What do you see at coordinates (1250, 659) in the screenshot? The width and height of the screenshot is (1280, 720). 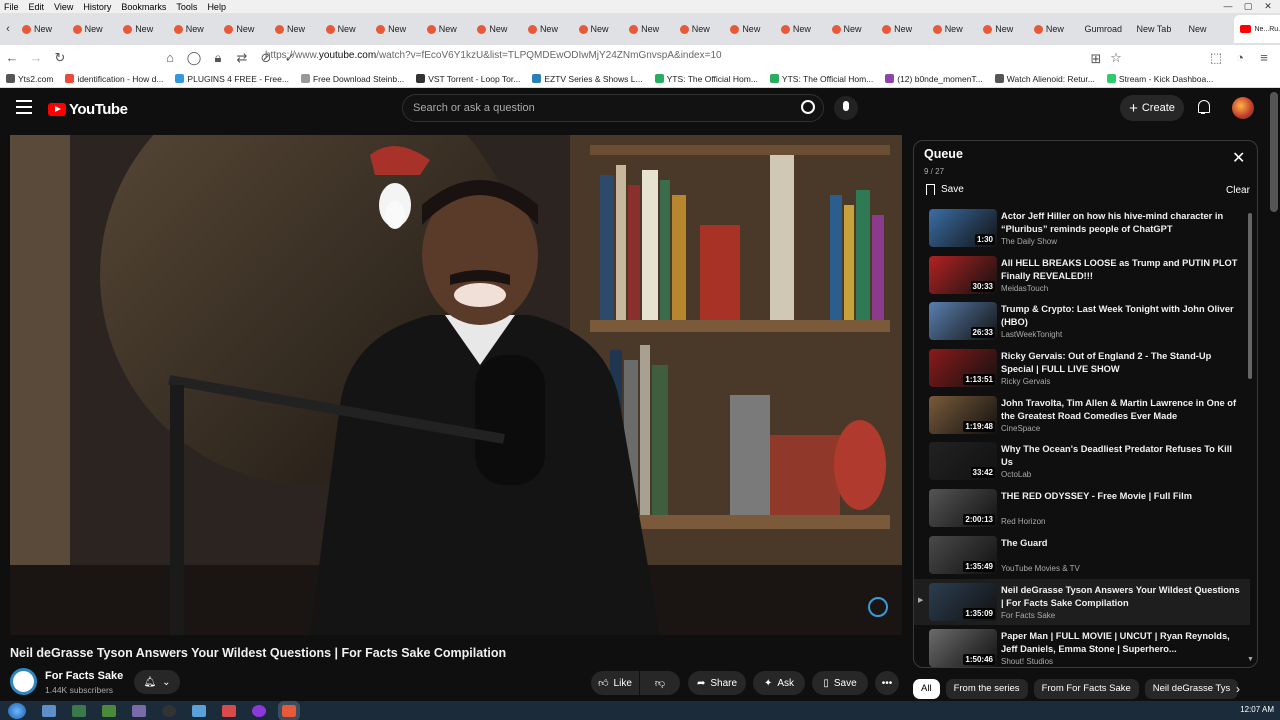 I see `scroll-down-icon: ▼` at bounding box center [1250, 659].